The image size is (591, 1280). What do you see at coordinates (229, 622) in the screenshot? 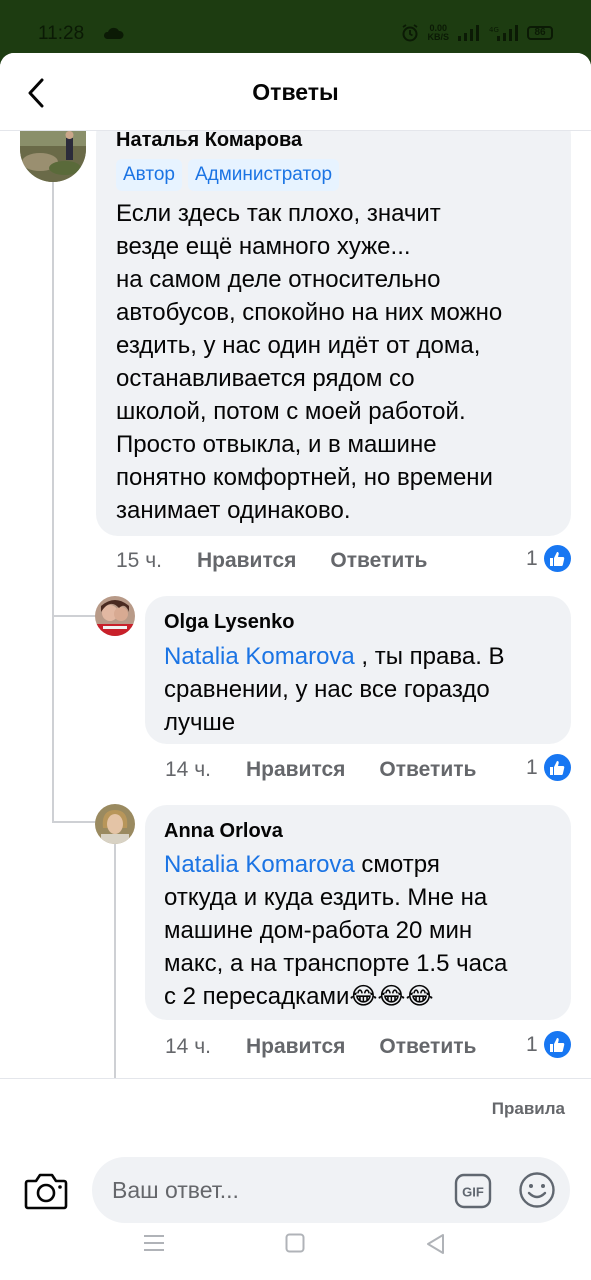
I see `comment-author: Olga Lysenko` at bounding box center [229, 622].